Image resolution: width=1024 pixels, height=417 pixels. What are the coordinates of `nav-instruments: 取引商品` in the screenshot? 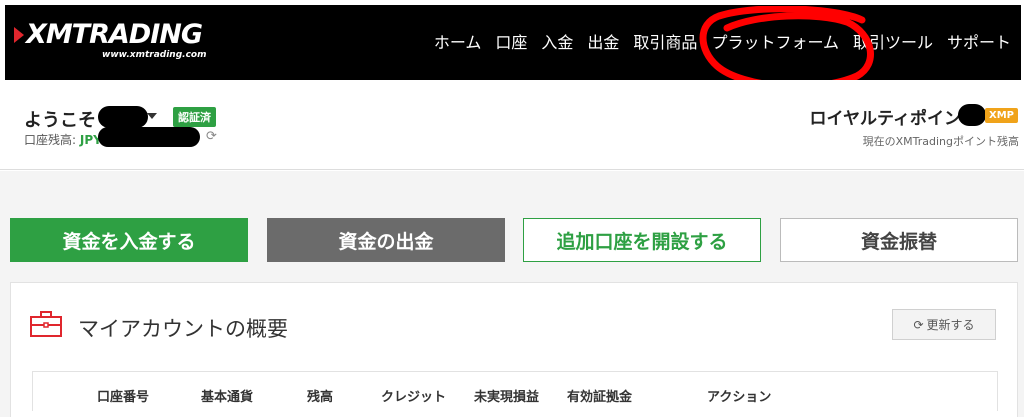 It's located at (665, 41).